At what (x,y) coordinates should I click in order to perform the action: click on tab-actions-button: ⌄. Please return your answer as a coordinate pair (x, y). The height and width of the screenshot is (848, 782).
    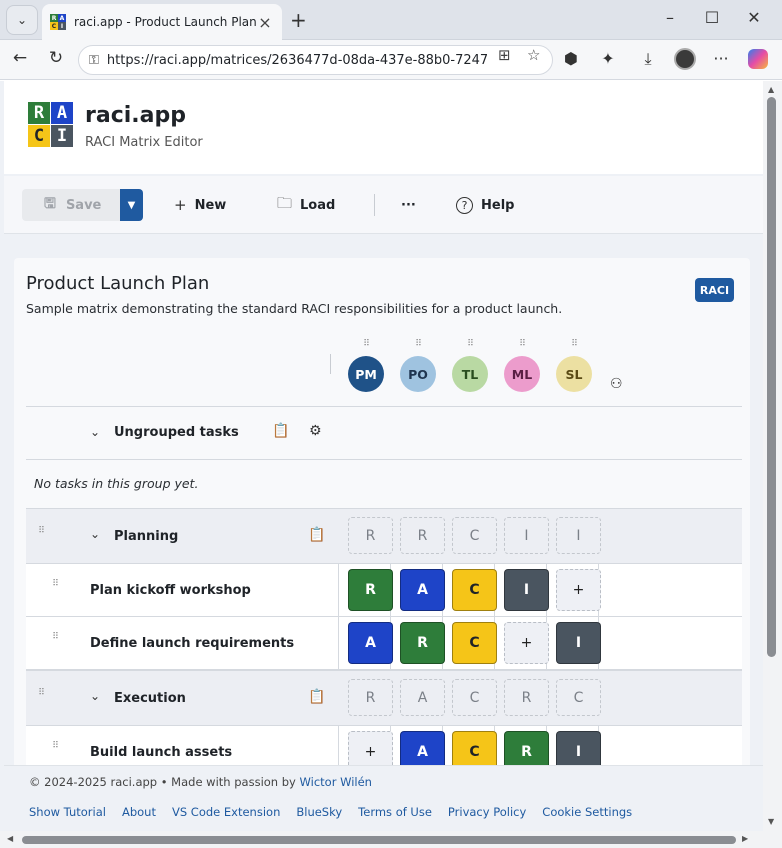
    Looking at the image, I should click on (22, 20).